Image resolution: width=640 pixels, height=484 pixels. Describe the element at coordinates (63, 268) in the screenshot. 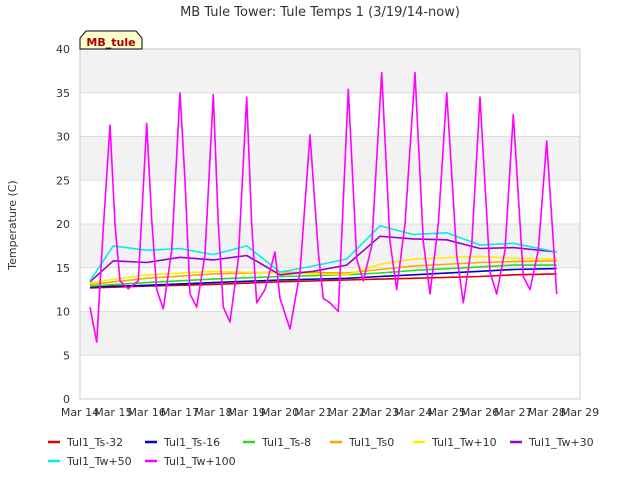

I see `y-tick-label: 15` at that location.